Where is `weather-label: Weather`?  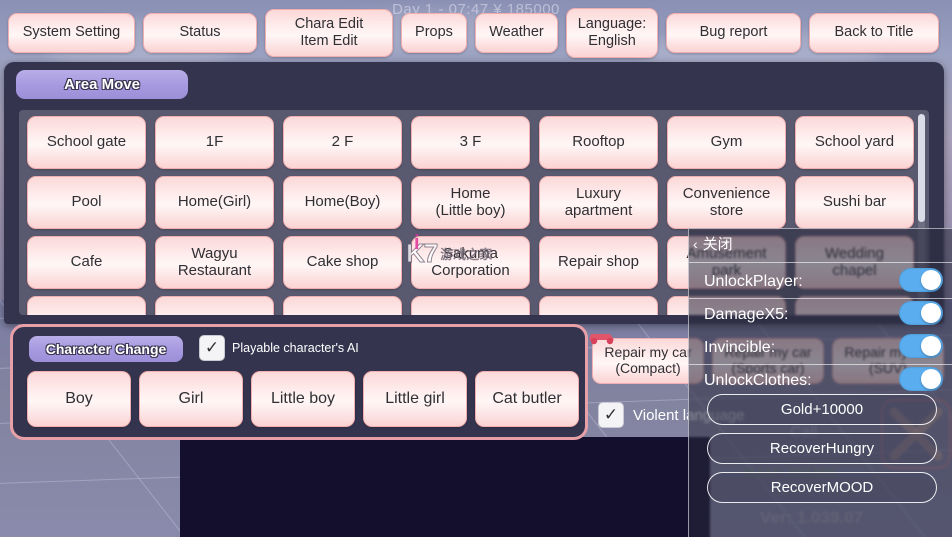
weather-label: Weather is located at coordinates (516, 32).